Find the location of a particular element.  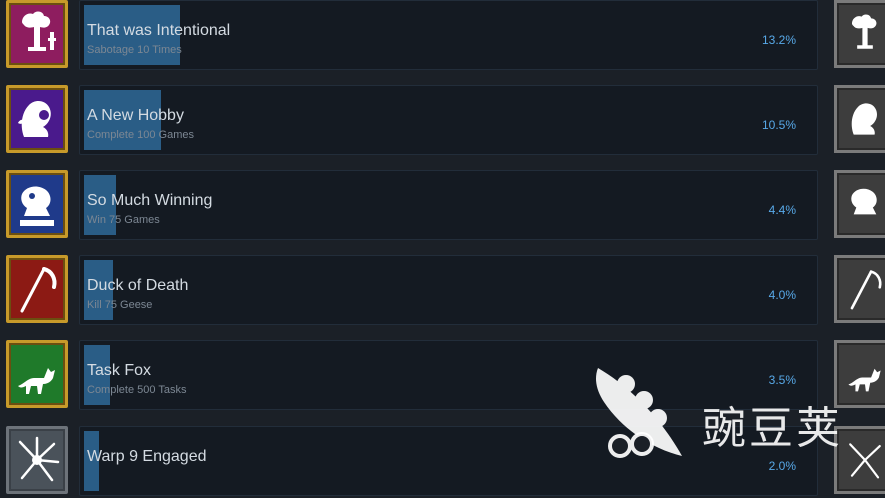

unlock-percentage: 10.5% is located at coordinates (778, 125).